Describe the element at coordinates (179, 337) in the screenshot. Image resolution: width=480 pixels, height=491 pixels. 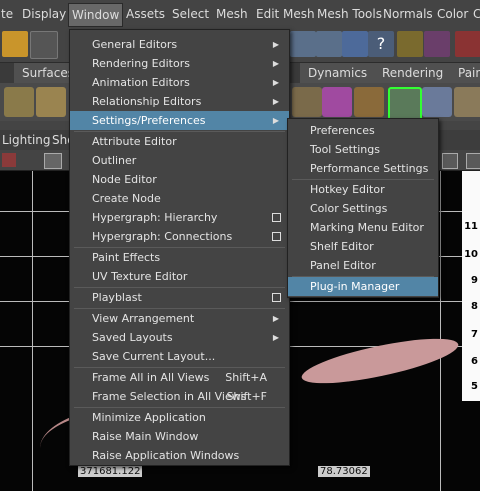
I see `menu-item-saved-layouts: Saved Layouts ▶` at that location.